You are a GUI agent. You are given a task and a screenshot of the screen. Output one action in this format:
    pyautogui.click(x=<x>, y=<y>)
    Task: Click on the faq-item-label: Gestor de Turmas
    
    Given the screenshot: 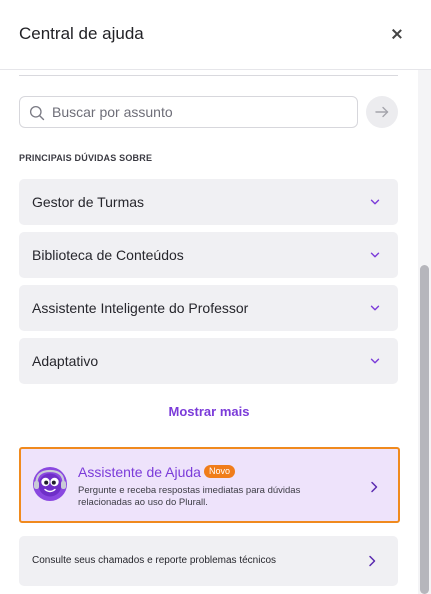 What is the action you would take?
    pyautogui.click(x=88, y=202)
    